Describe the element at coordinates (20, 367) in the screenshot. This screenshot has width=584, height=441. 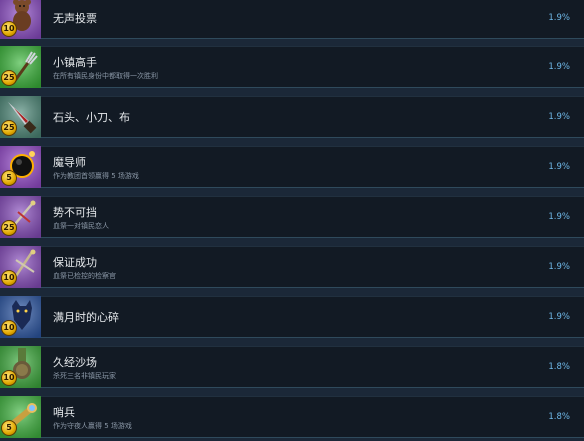
I see `medal-icon: 10` at that location.